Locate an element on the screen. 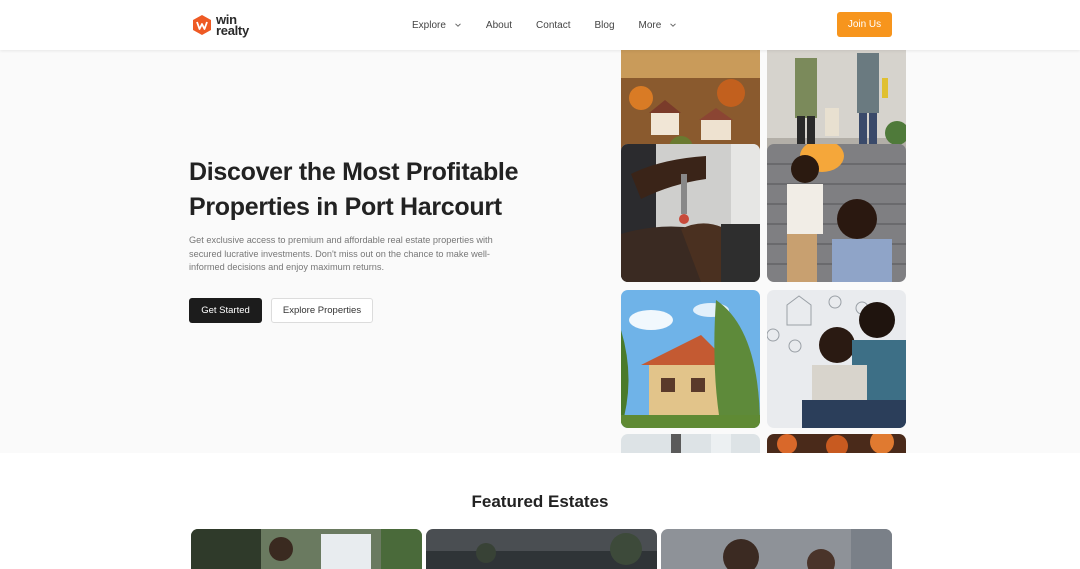  nav-menu: Explore About Contact Blog More is located at coordinates (556, 25).